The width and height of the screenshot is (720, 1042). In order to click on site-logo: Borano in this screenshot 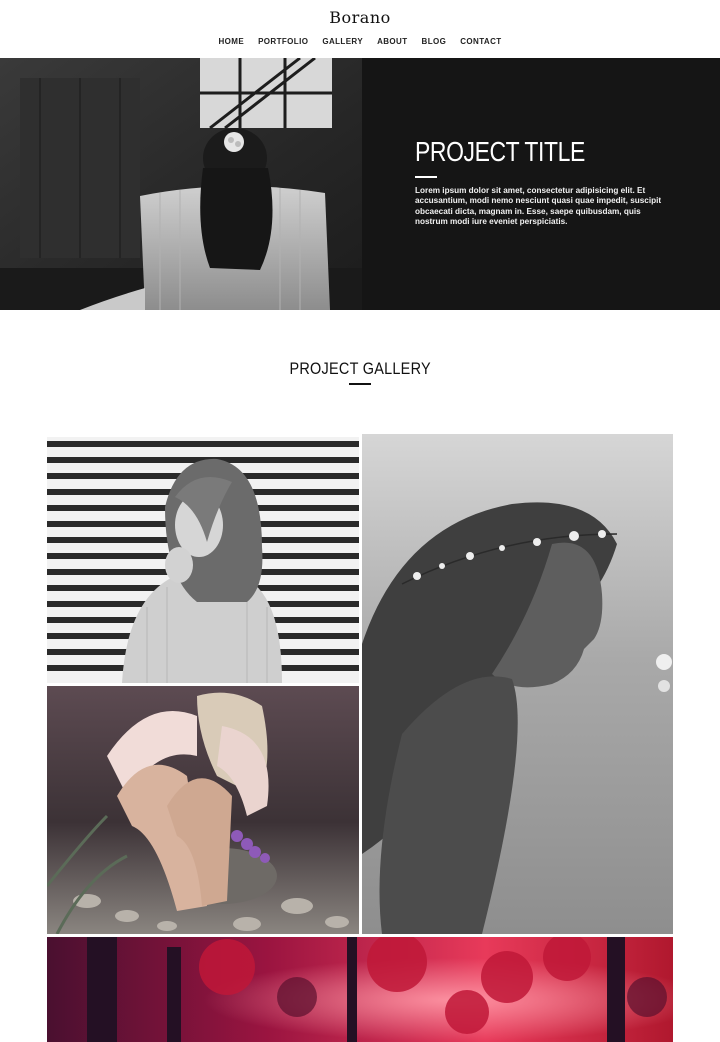, I will do `click(360, 17)`.